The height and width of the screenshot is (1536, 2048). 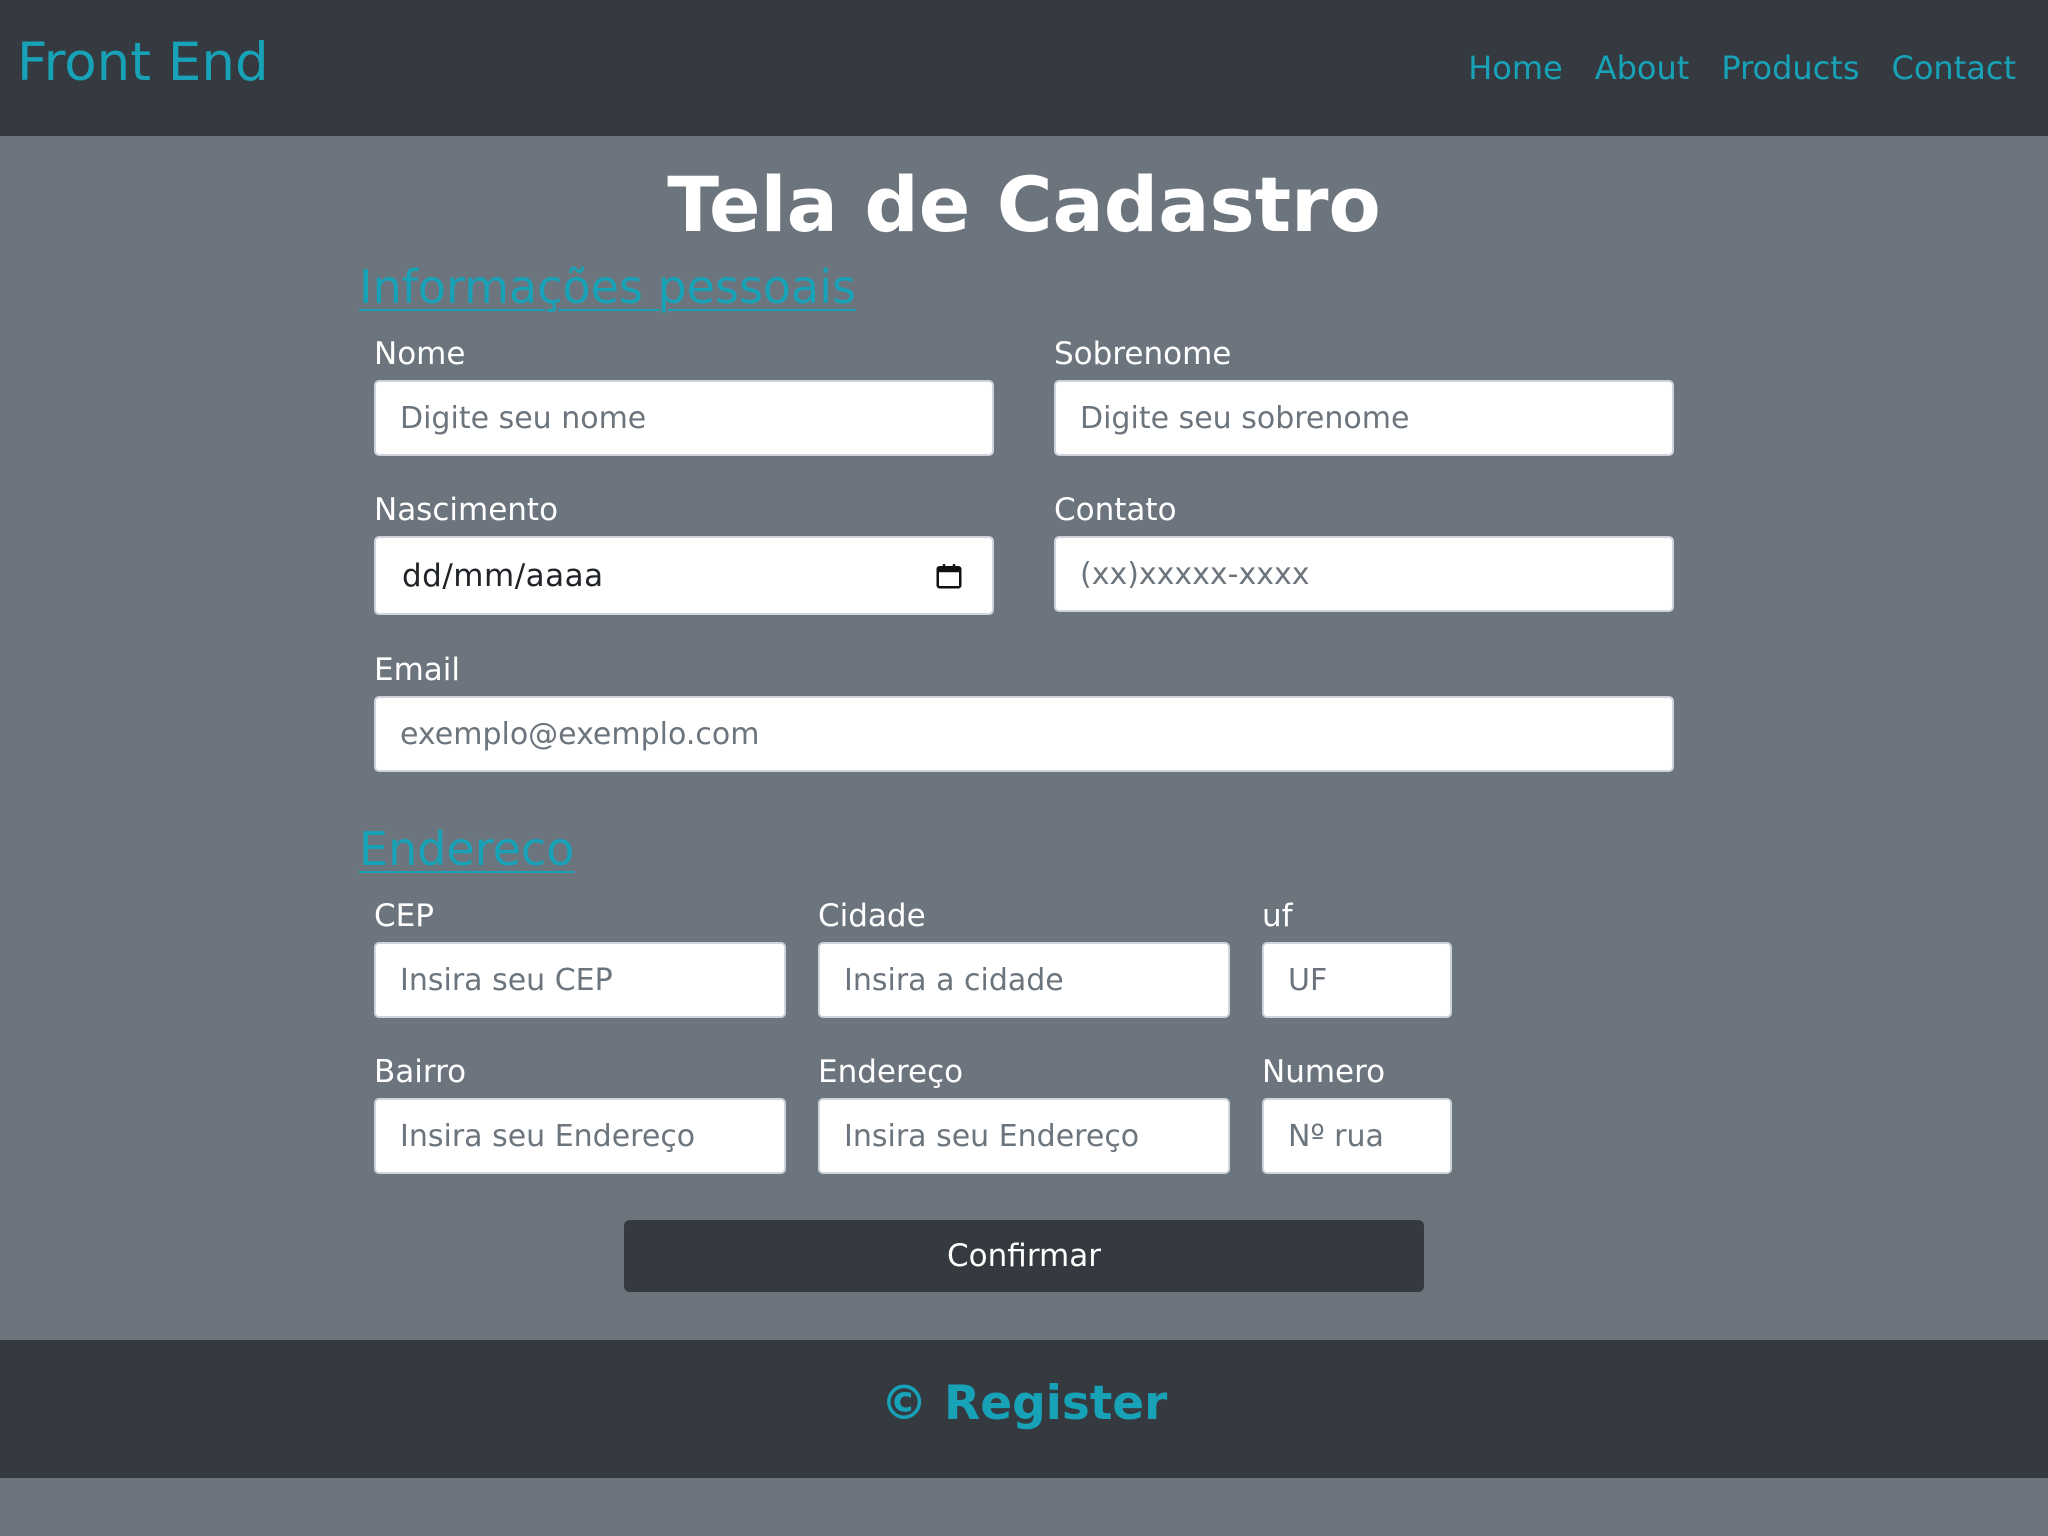 What do you see at coordinates (1024, 980) in the screenshot?
I see `cidade-input` at bounding box center [1024, 980].